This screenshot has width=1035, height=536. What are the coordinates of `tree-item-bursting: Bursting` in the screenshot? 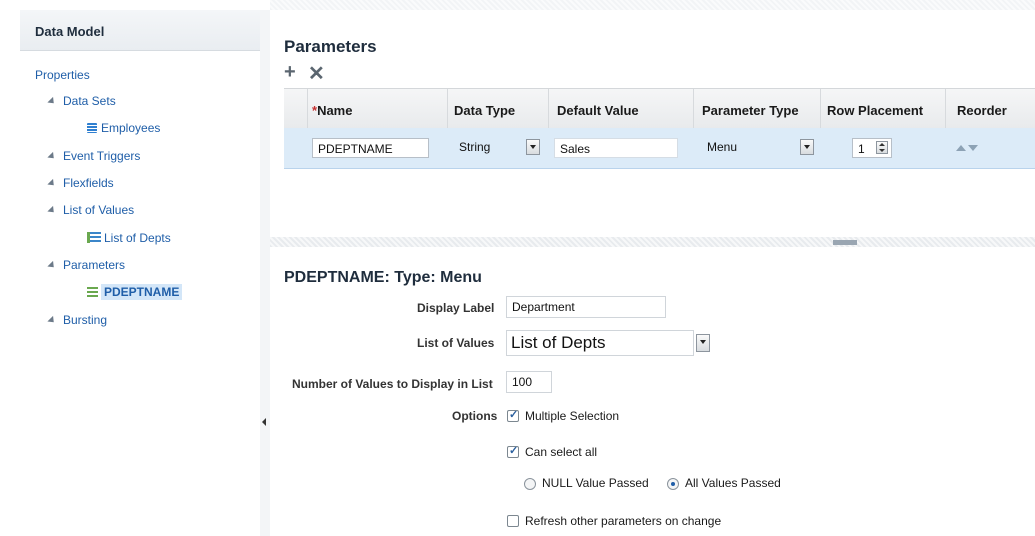 It's located at (77, 320).